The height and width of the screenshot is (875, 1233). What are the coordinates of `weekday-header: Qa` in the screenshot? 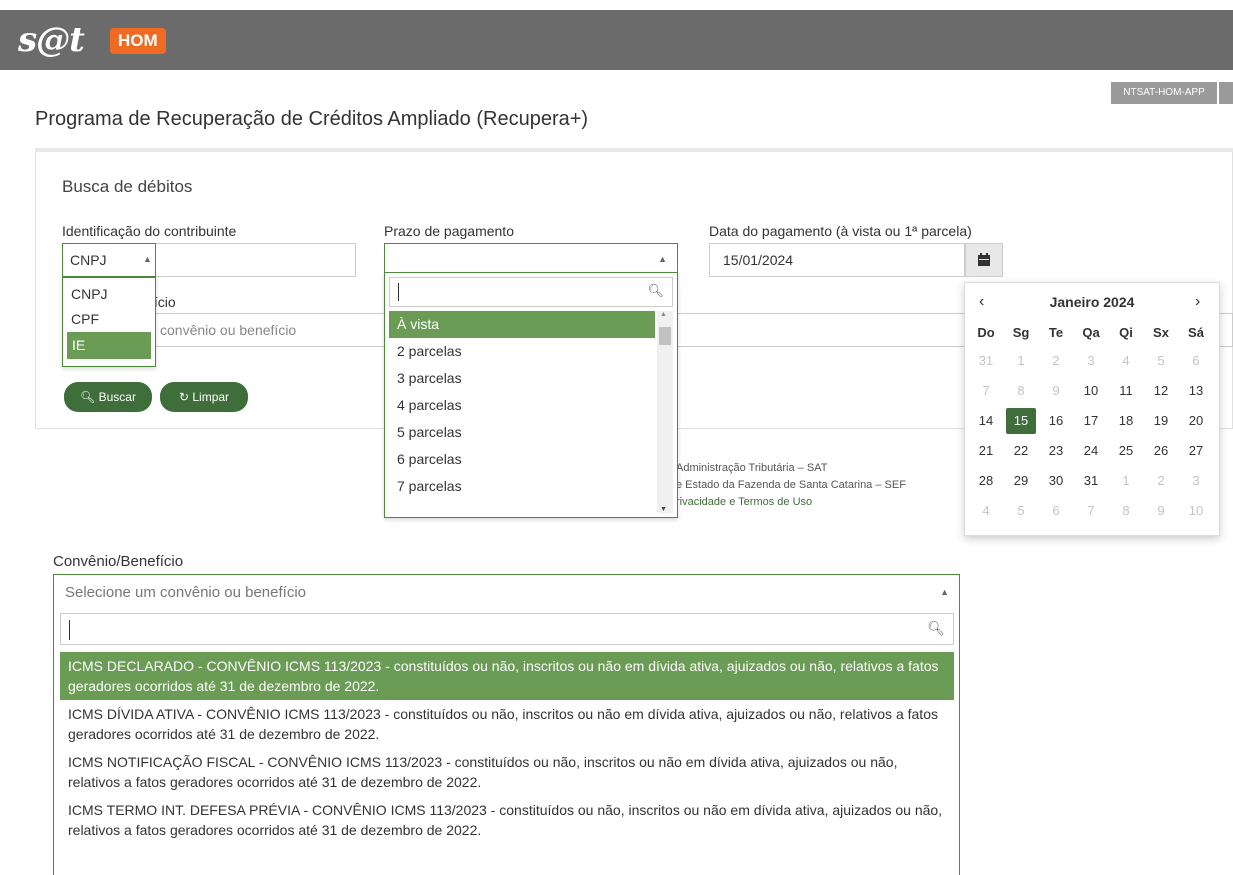 It's located at (1091, 332).